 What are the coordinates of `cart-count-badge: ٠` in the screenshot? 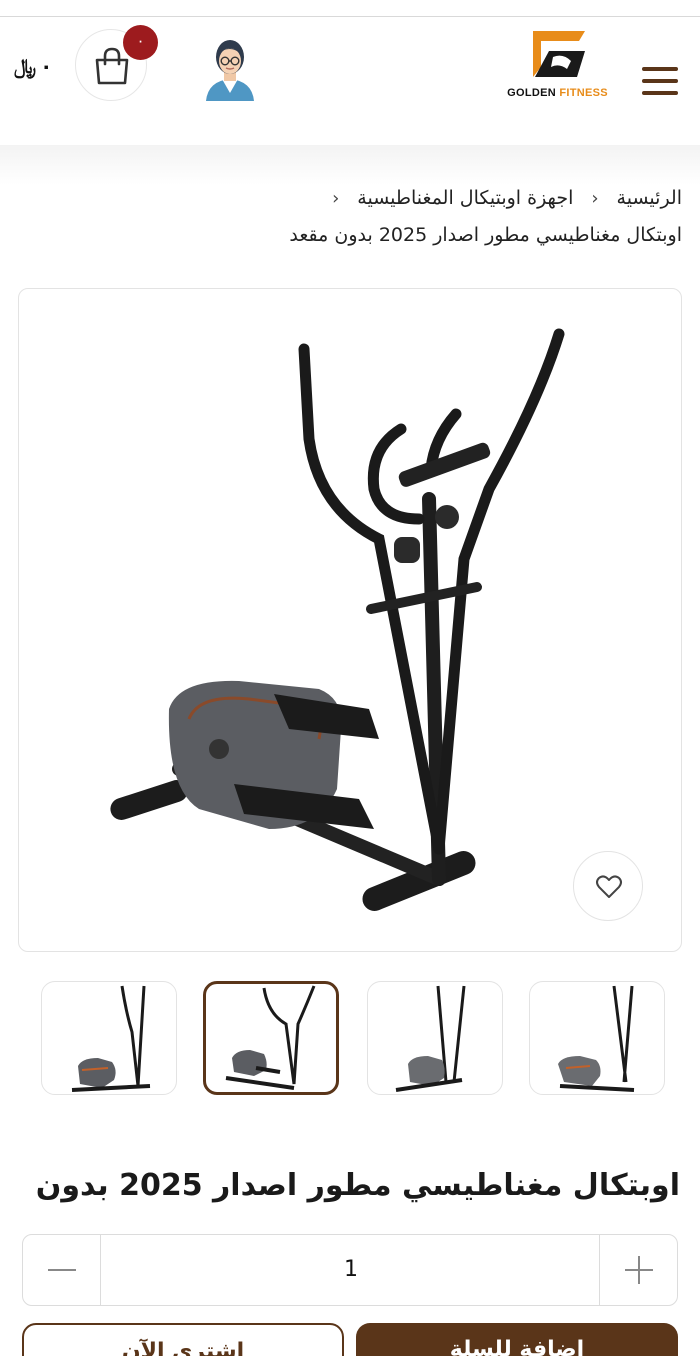 It's located at (140, 42).